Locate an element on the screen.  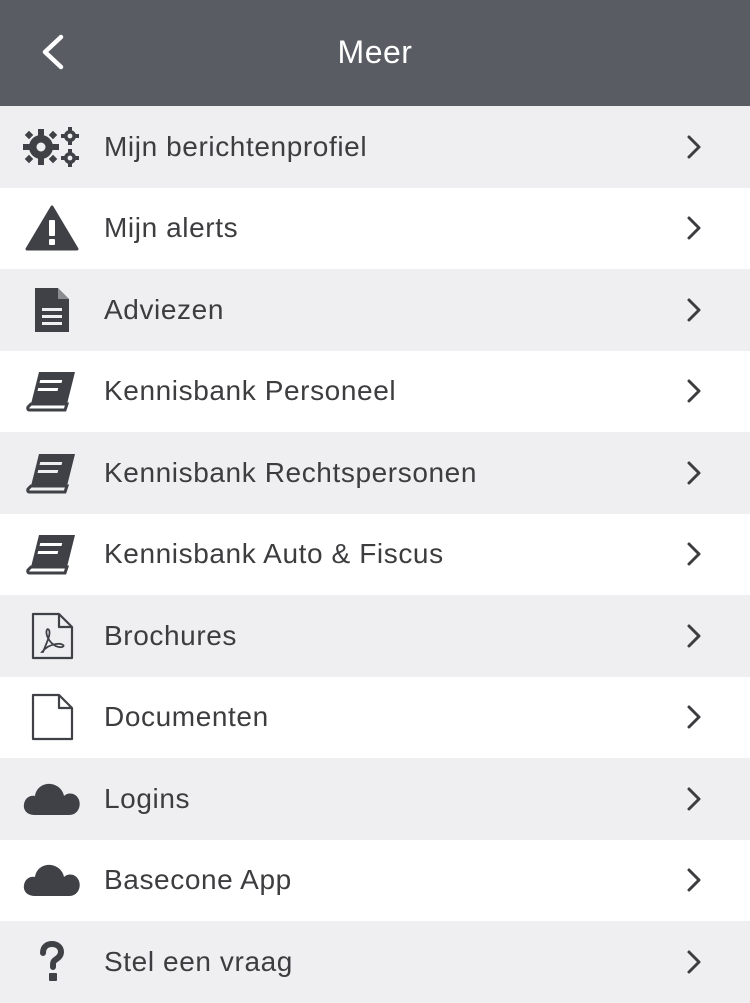
app-header: Meer is located at coordinates (375, 53).